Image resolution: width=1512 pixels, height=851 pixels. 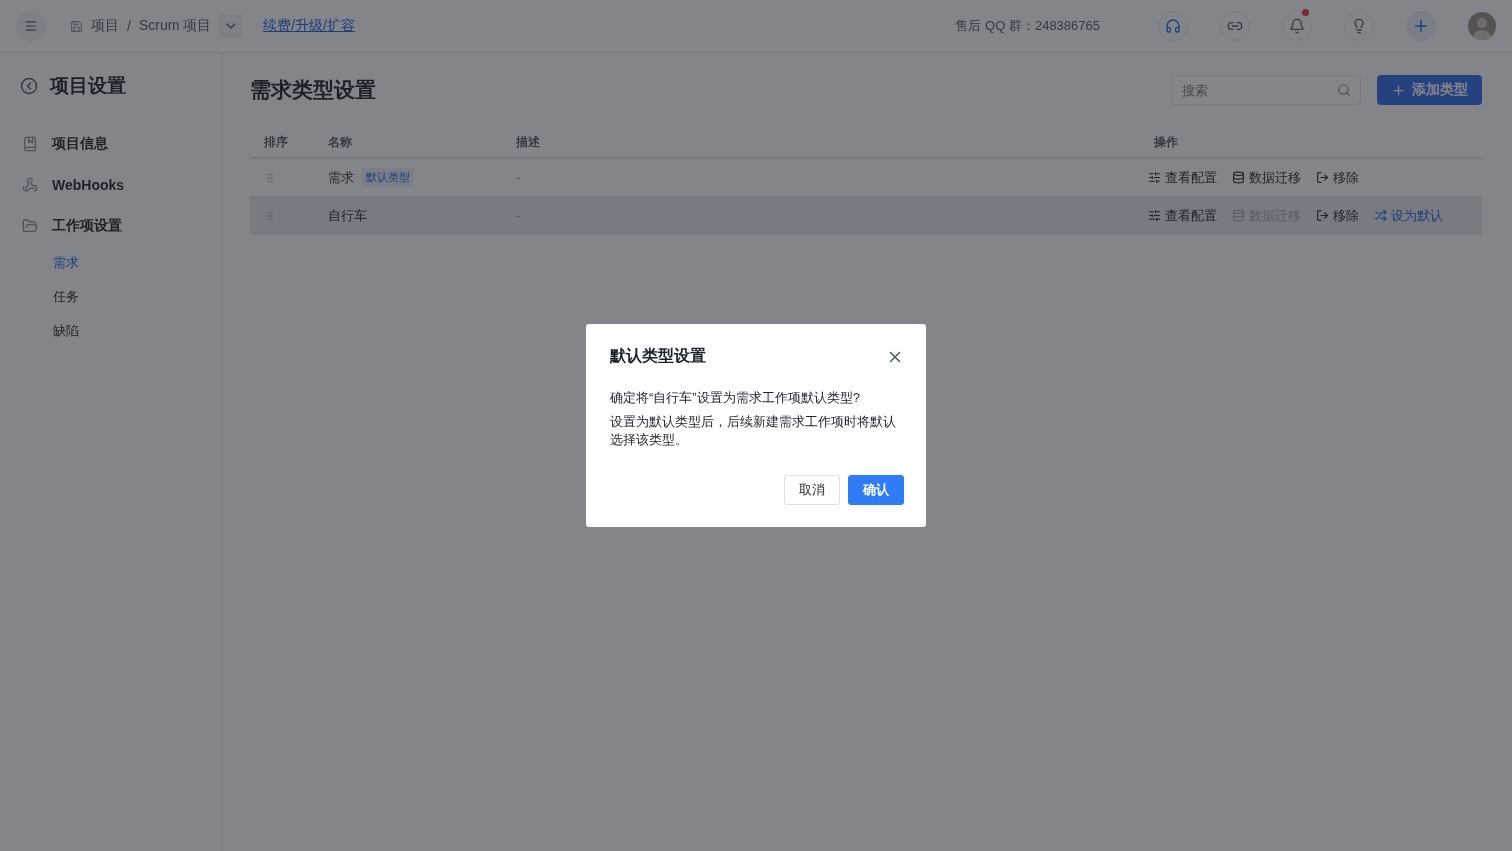 What do you see at coordinates (388, 177) in the screenshot?
I see `default-tag: 默认类型` at bounding box center [388, 177].